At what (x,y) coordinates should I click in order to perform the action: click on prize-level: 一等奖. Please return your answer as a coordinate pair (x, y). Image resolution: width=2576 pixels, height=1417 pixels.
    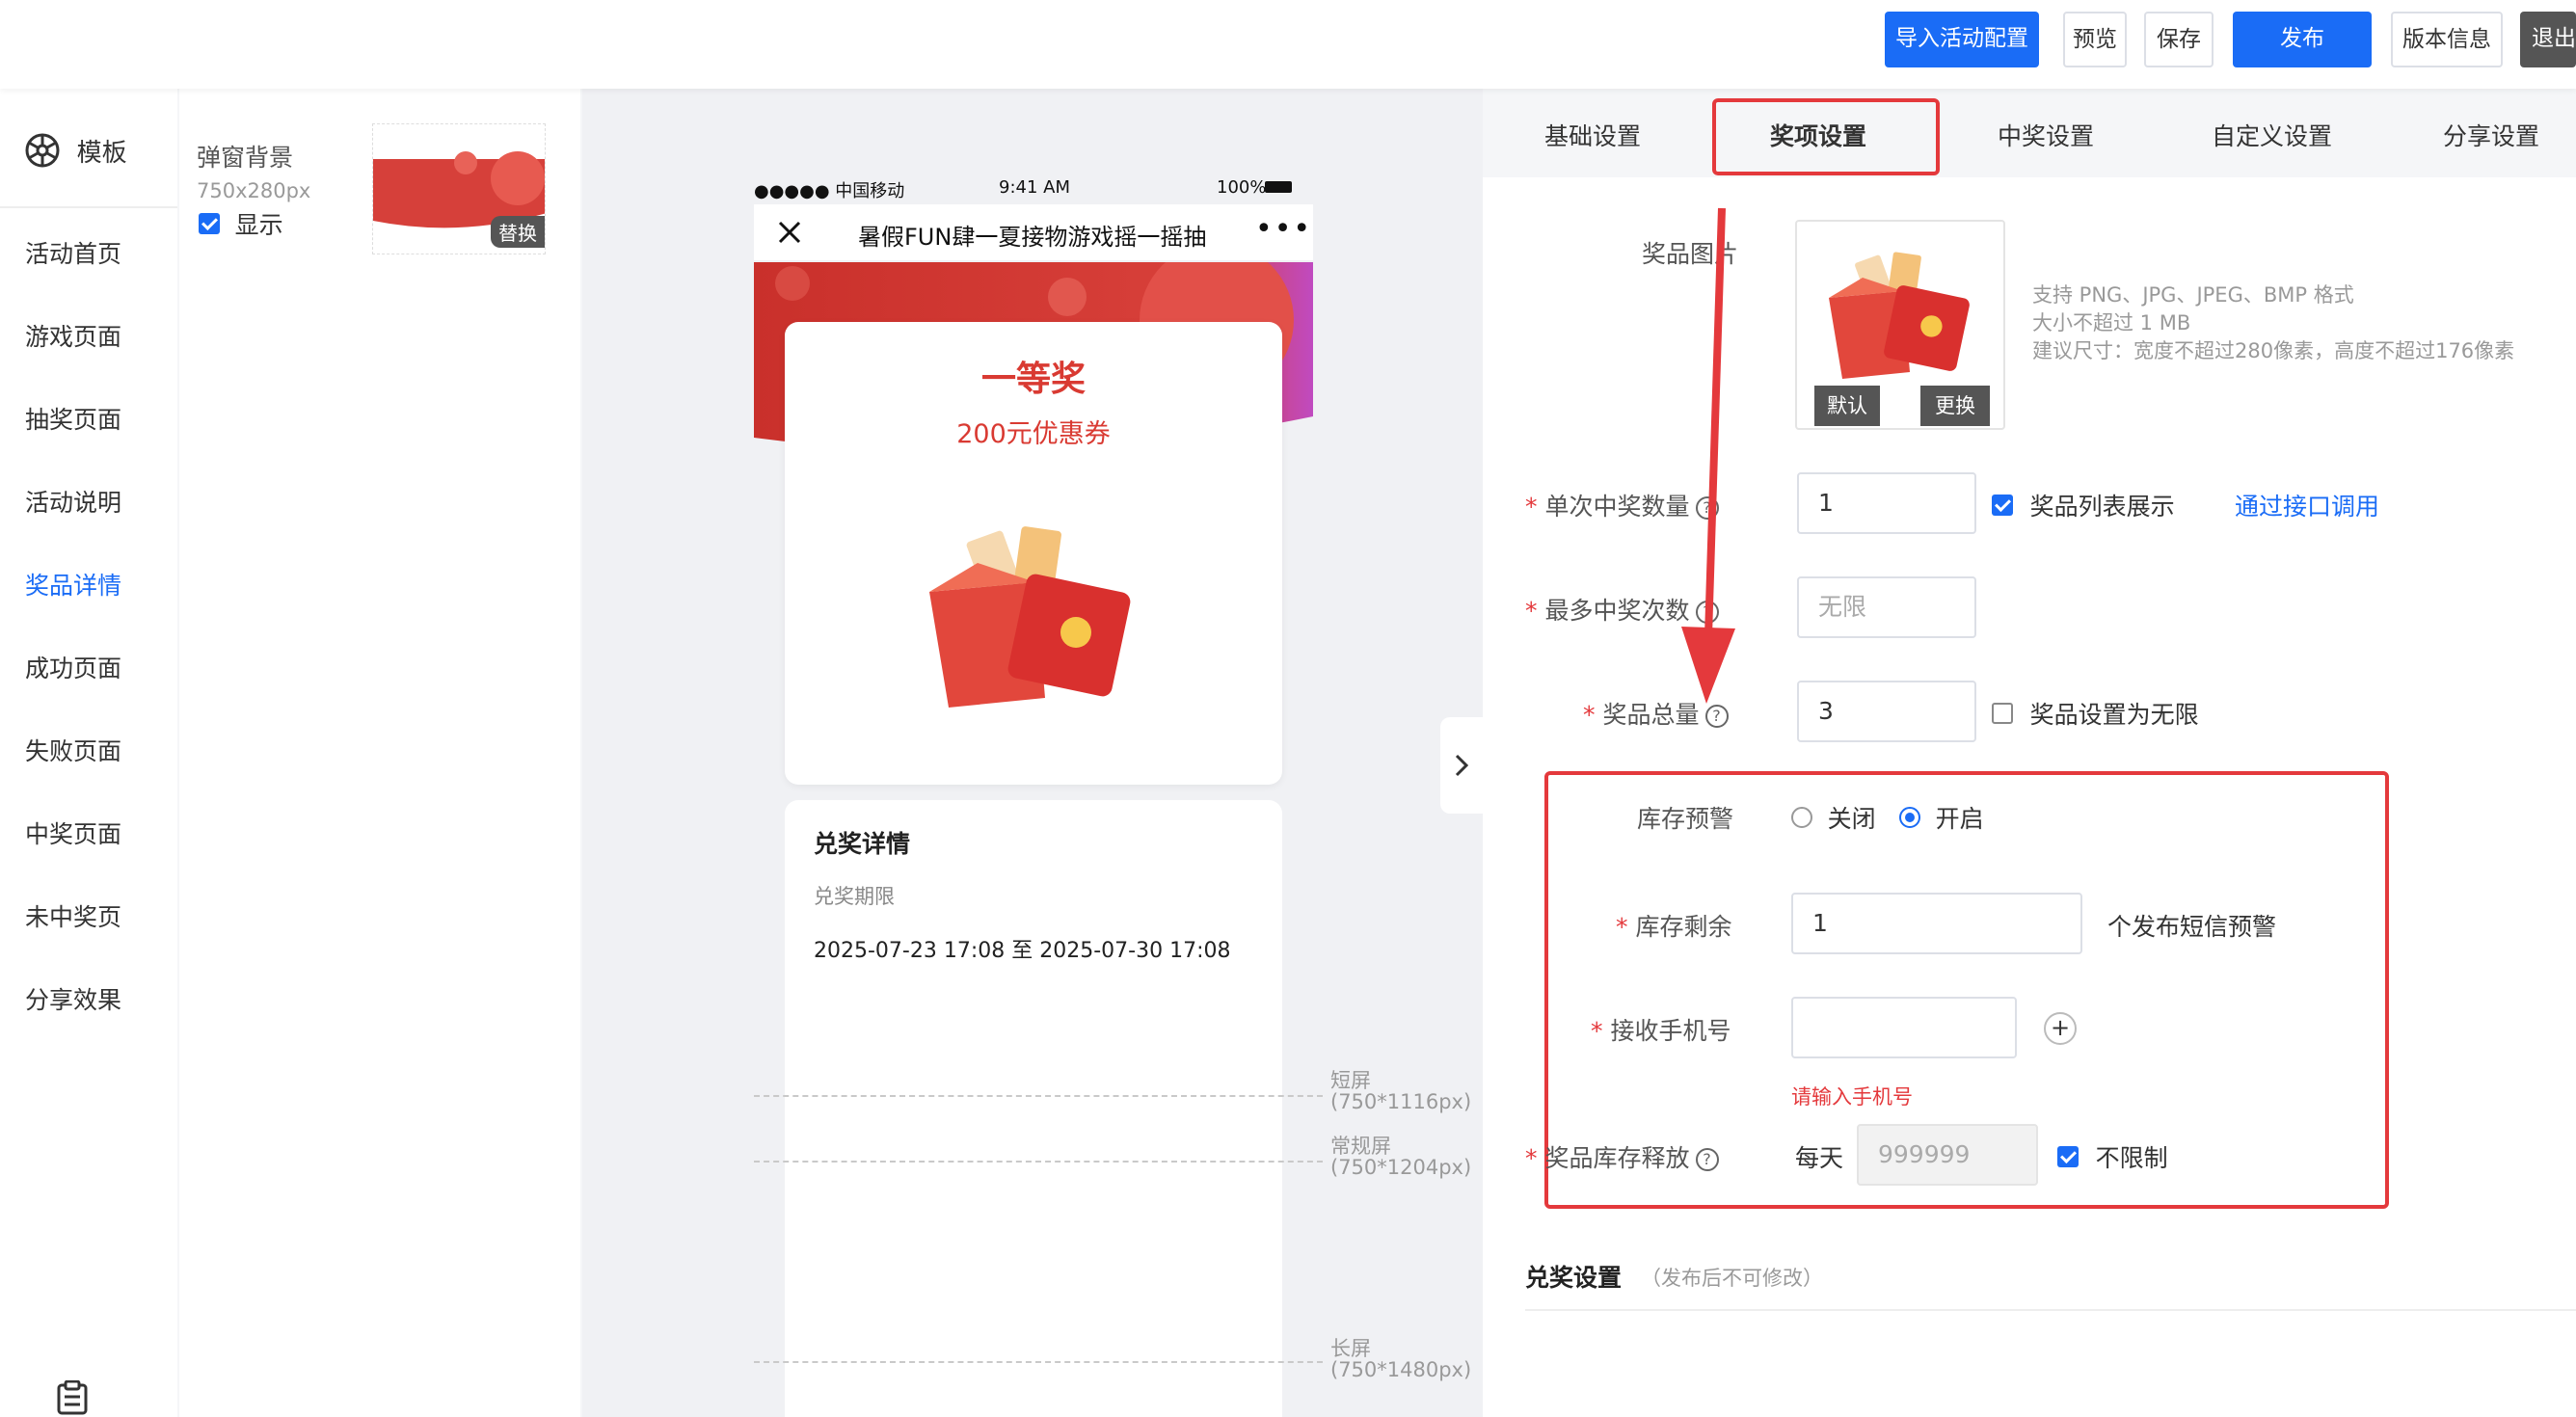
    Looking at the image, I should click on (1033, 379).